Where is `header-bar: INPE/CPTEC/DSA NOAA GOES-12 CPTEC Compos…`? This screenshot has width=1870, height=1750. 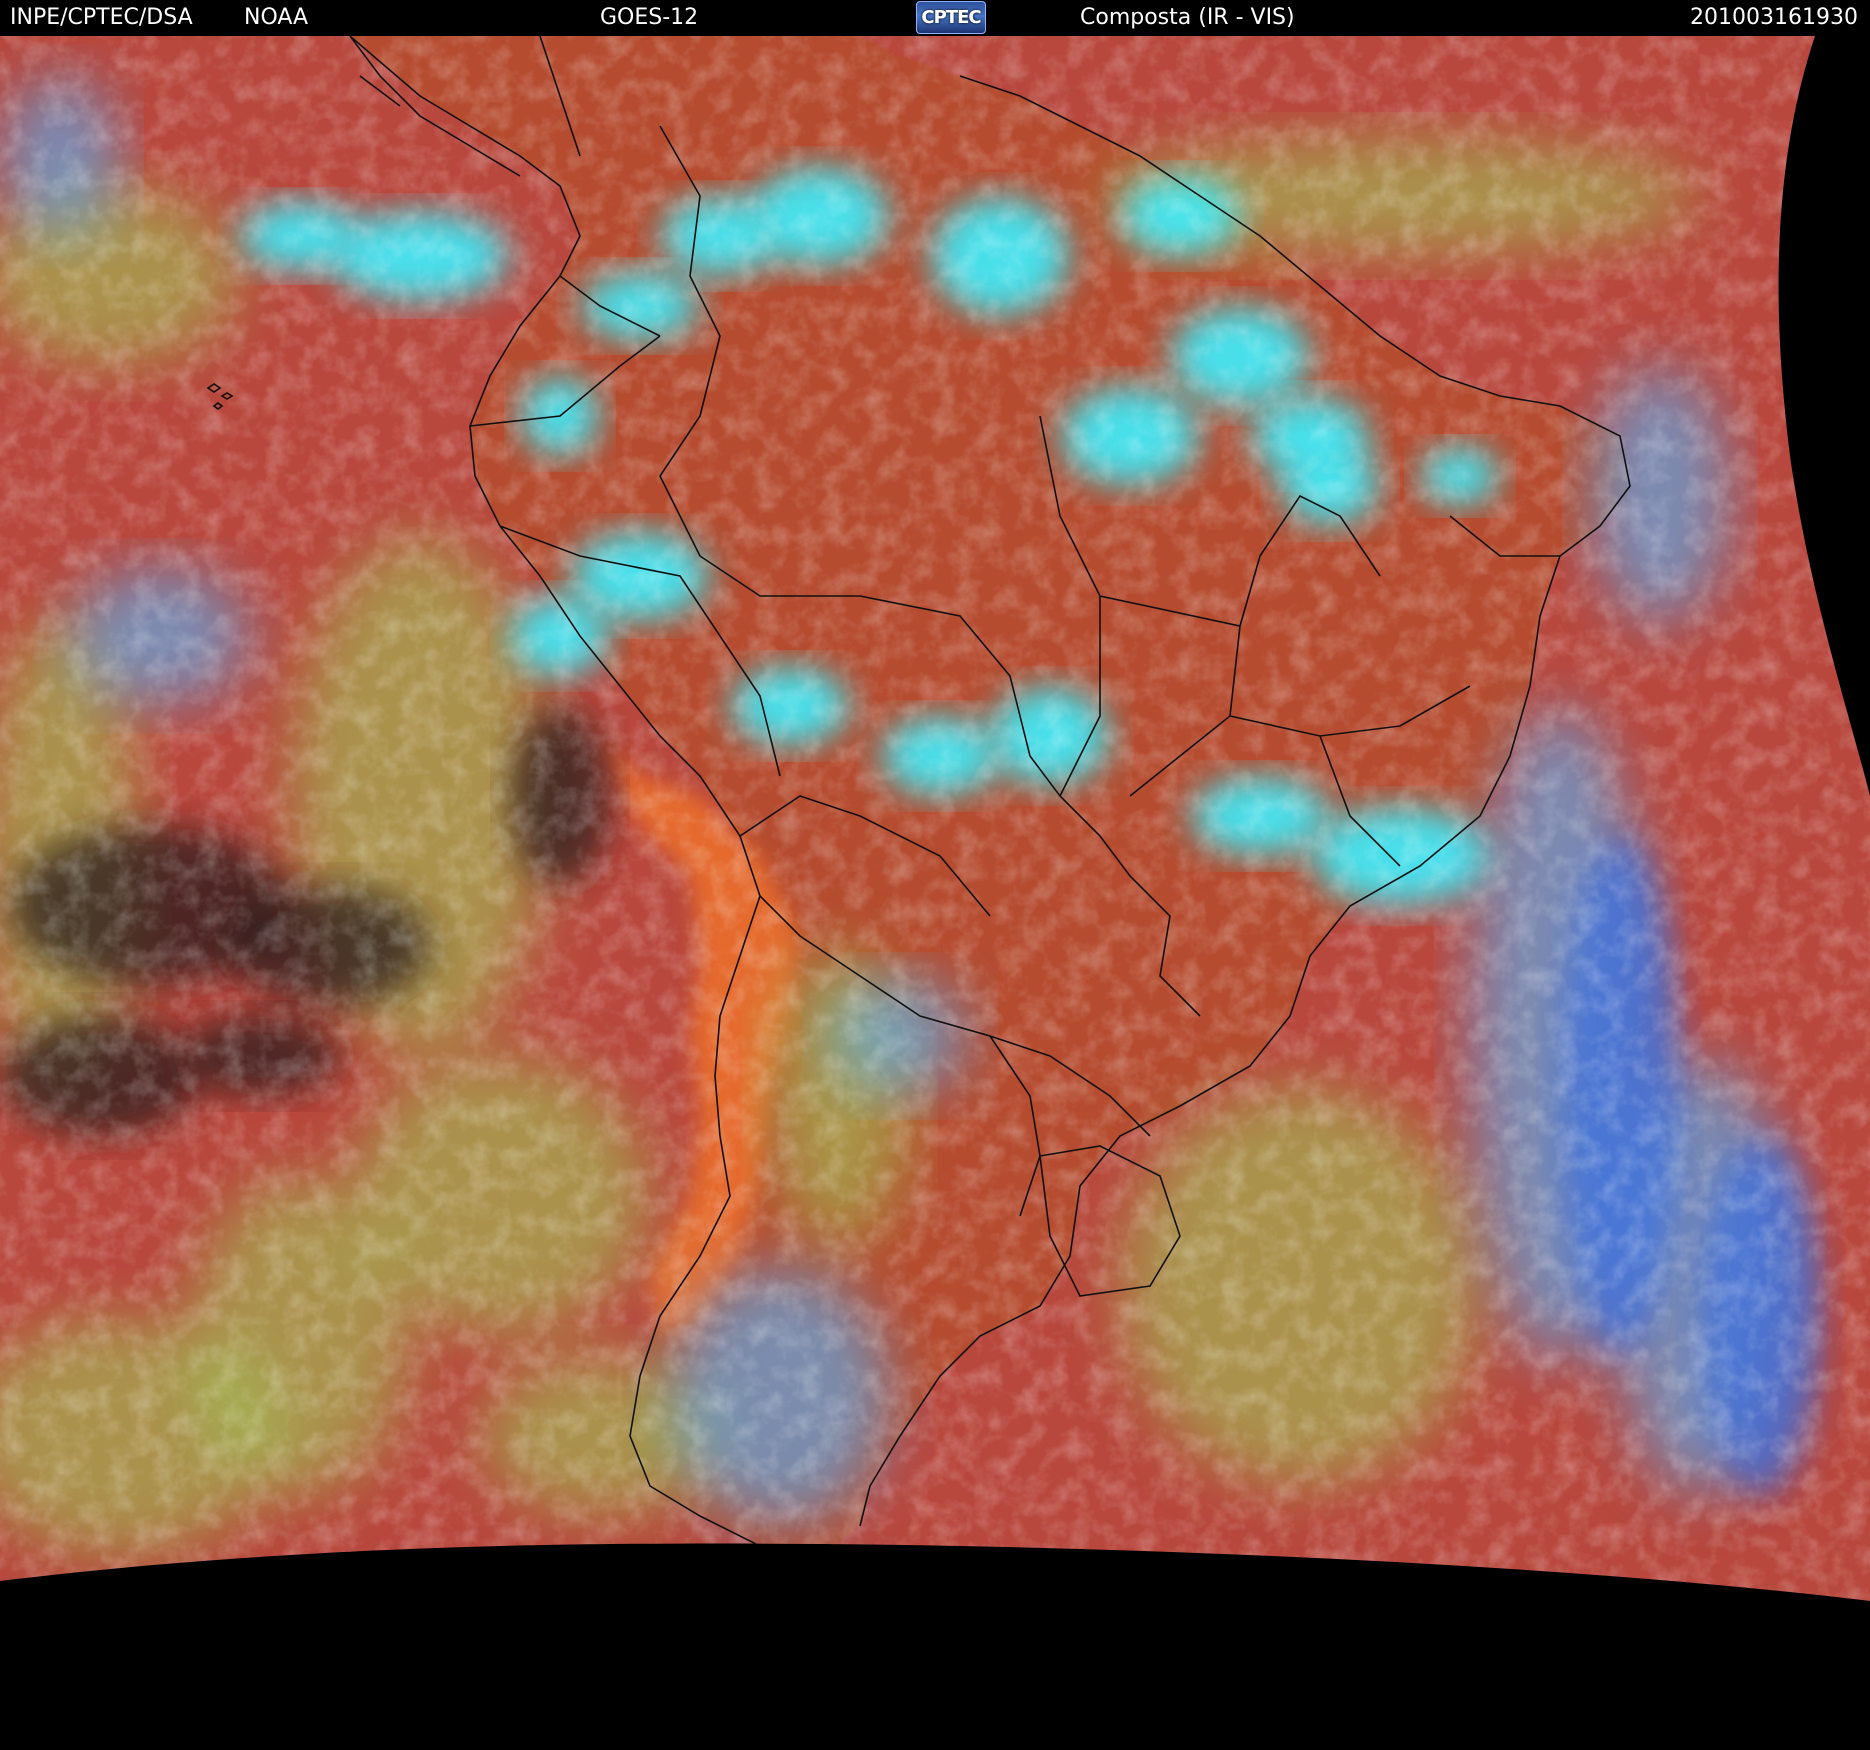
header-bar: INPE/CPTEC/DSA NOAA GOES-12 CPTEC Compos… is located at coordinates (935, 18).